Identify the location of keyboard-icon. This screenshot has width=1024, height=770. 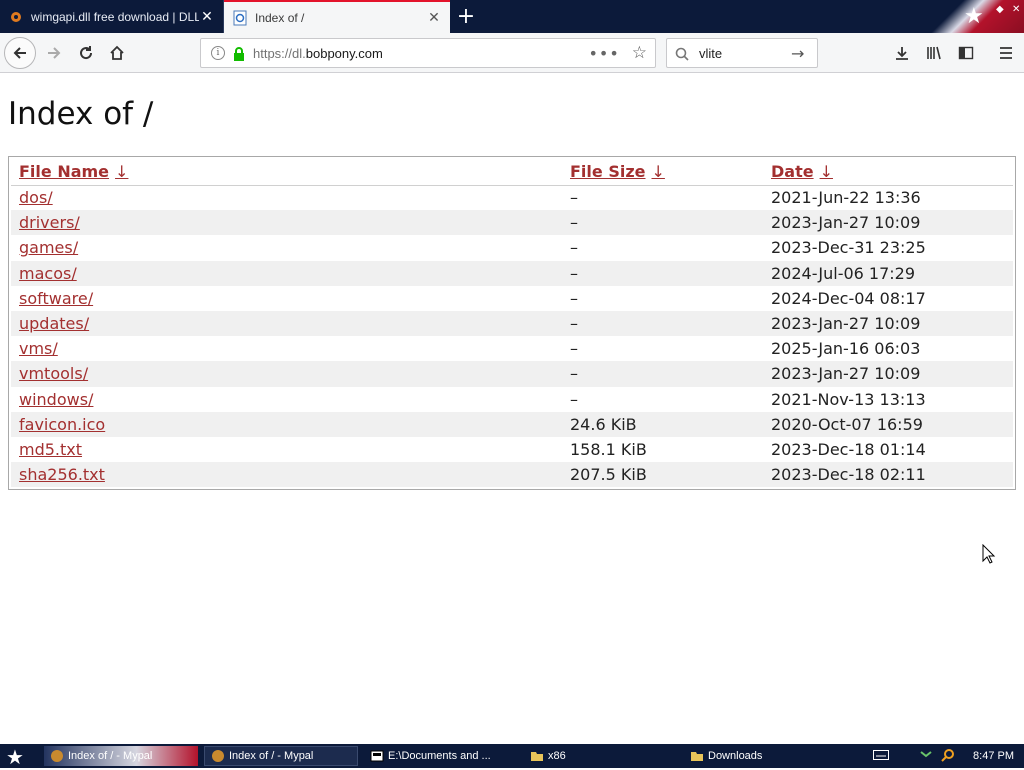
(881, 756).